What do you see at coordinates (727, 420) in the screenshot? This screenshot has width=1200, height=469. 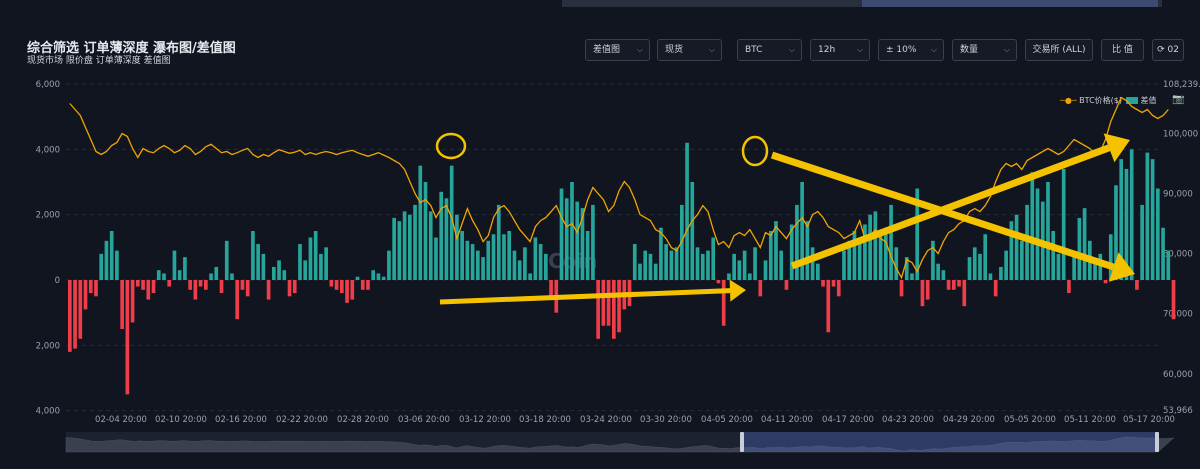 I see `x-tick-label: 04-05 20:00` at bounding box center [727, 420].